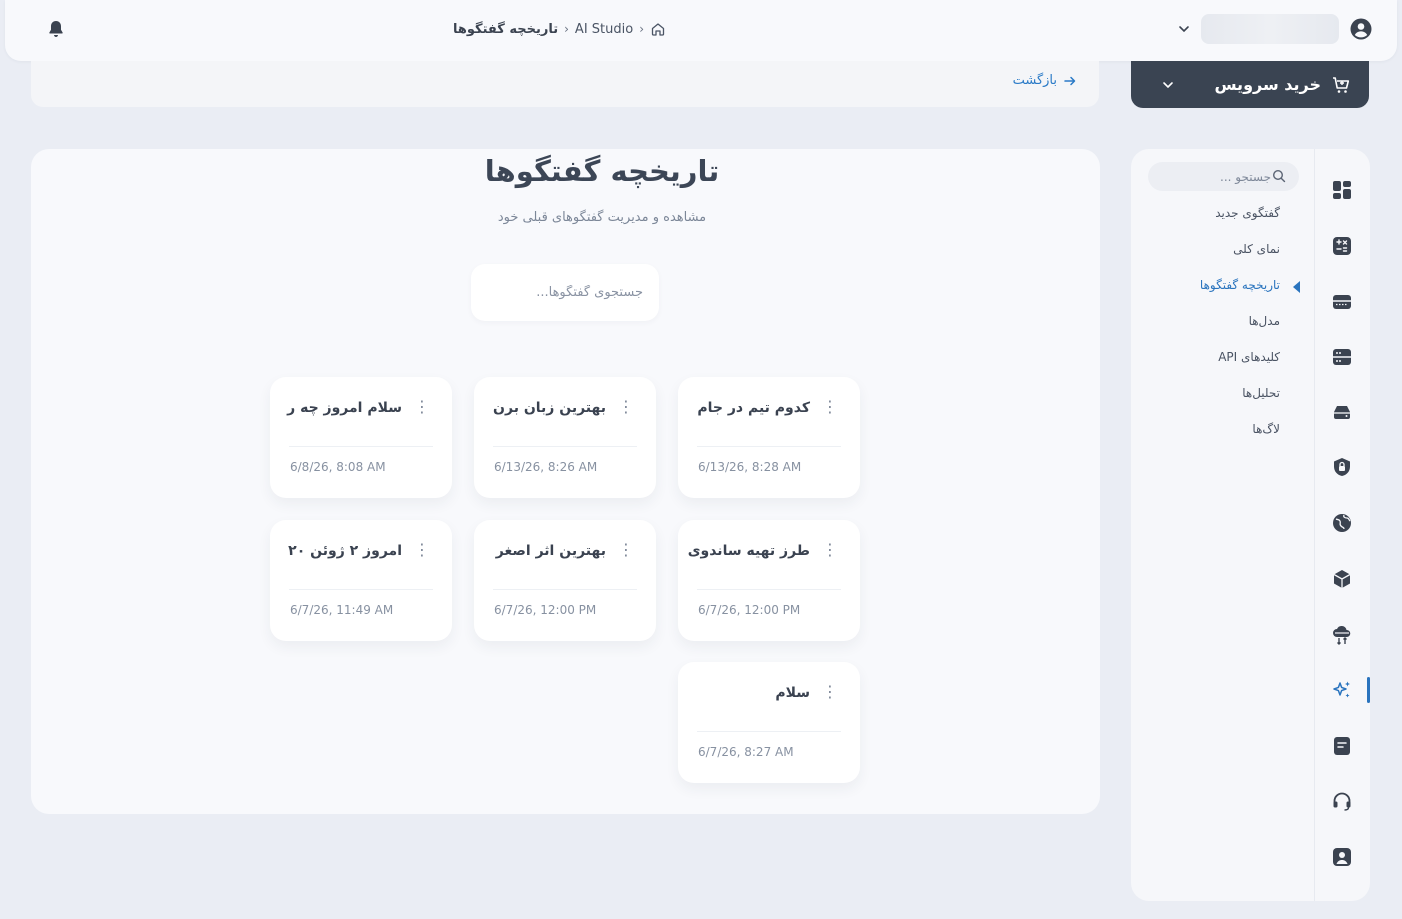 This screenshot has width=1402, height=919. What do you see at coordinates (1342, 635) in the screenshot?
I see `cloud-transfer-icon` at bounding box center [1342, 635].